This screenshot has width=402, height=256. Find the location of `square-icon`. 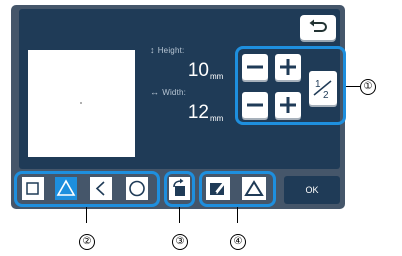

square-icon is located at coordinates (32, 188).